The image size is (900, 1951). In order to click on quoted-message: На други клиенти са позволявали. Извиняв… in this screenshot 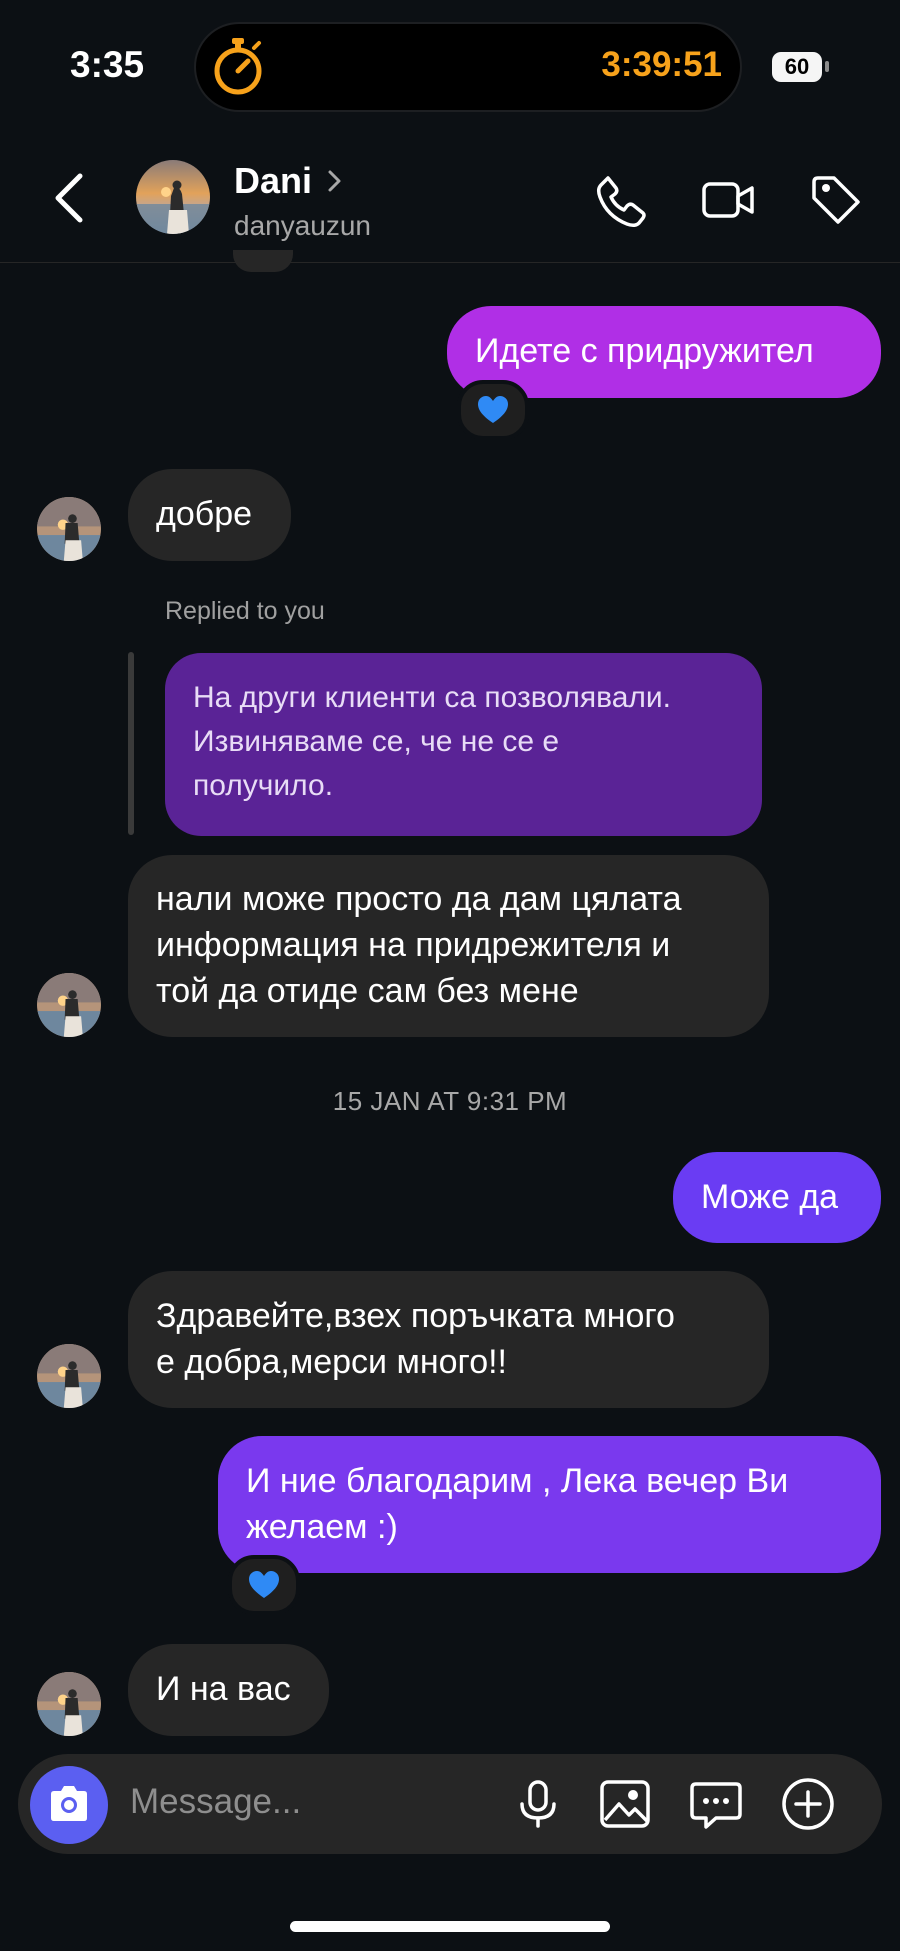, I will do `click(463, 744)`.